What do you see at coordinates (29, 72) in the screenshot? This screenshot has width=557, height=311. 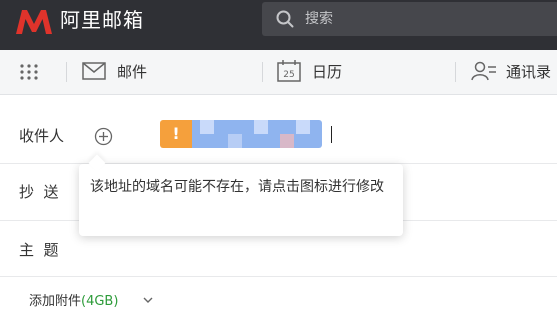 I see `grid-icon` at bounding box center [29, 72].